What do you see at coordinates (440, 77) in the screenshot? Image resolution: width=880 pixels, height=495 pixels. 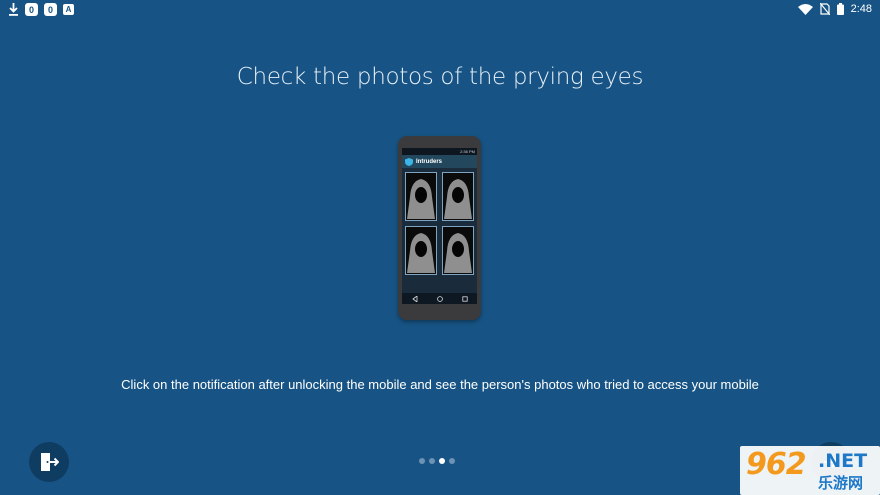 I see `page-title: Check the photos of the prying eyes` at bounding box center [440, 77].